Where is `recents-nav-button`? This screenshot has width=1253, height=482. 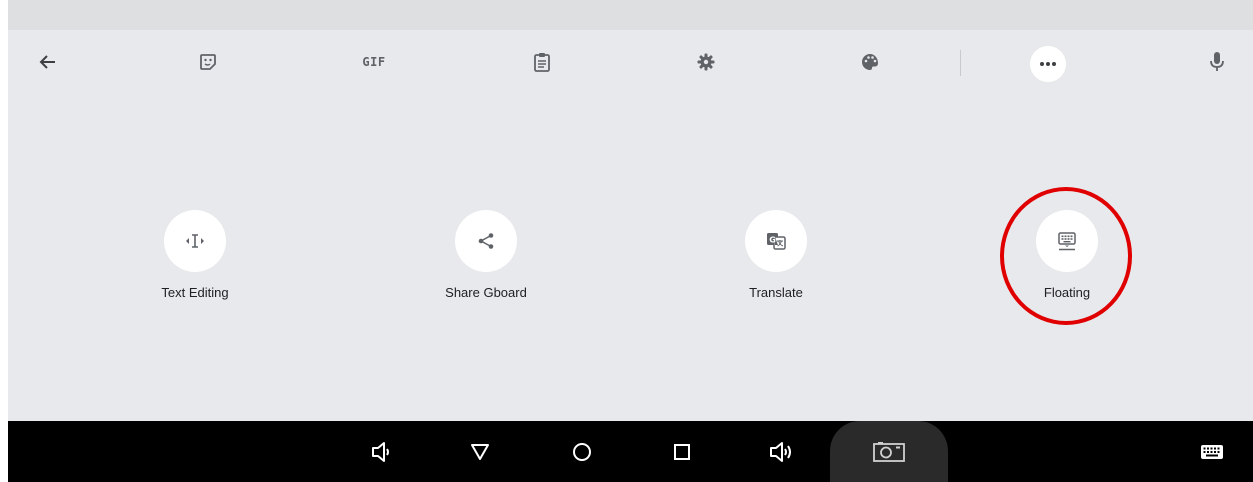
recents-nav-button is located at coordinates (682, 452).